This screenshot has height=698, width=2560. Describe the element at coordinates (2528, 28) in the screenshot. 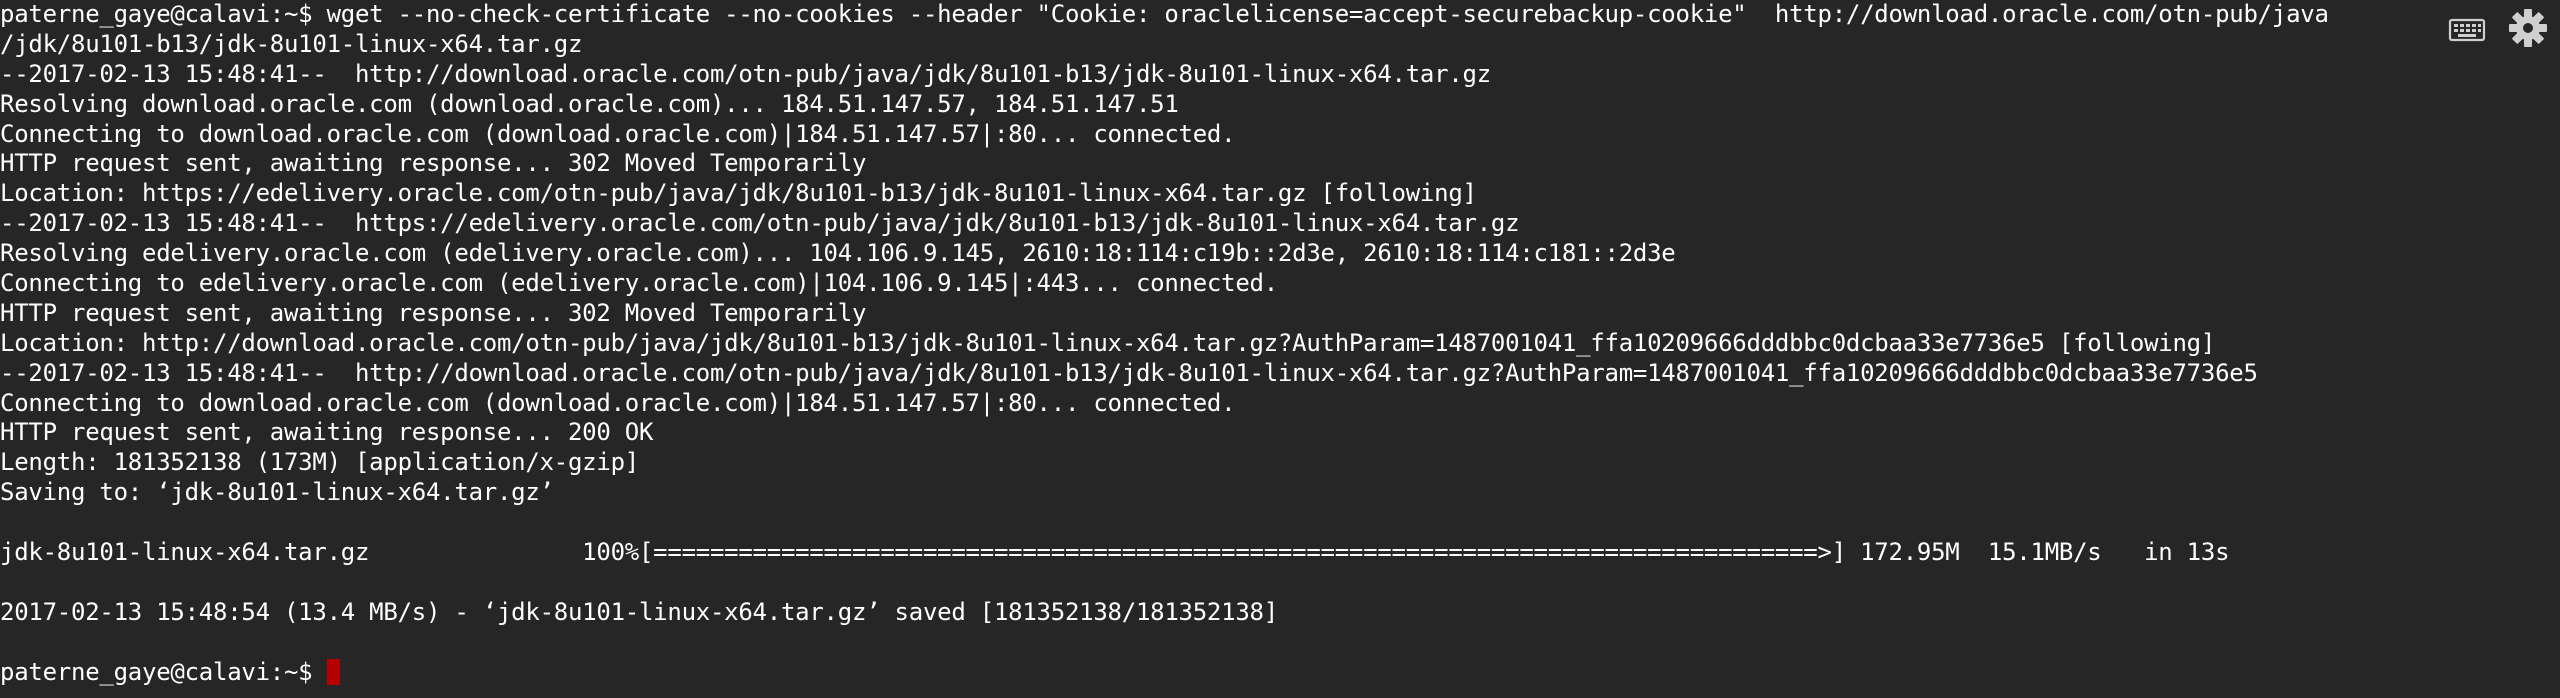

I see `gear-icon` at that location.